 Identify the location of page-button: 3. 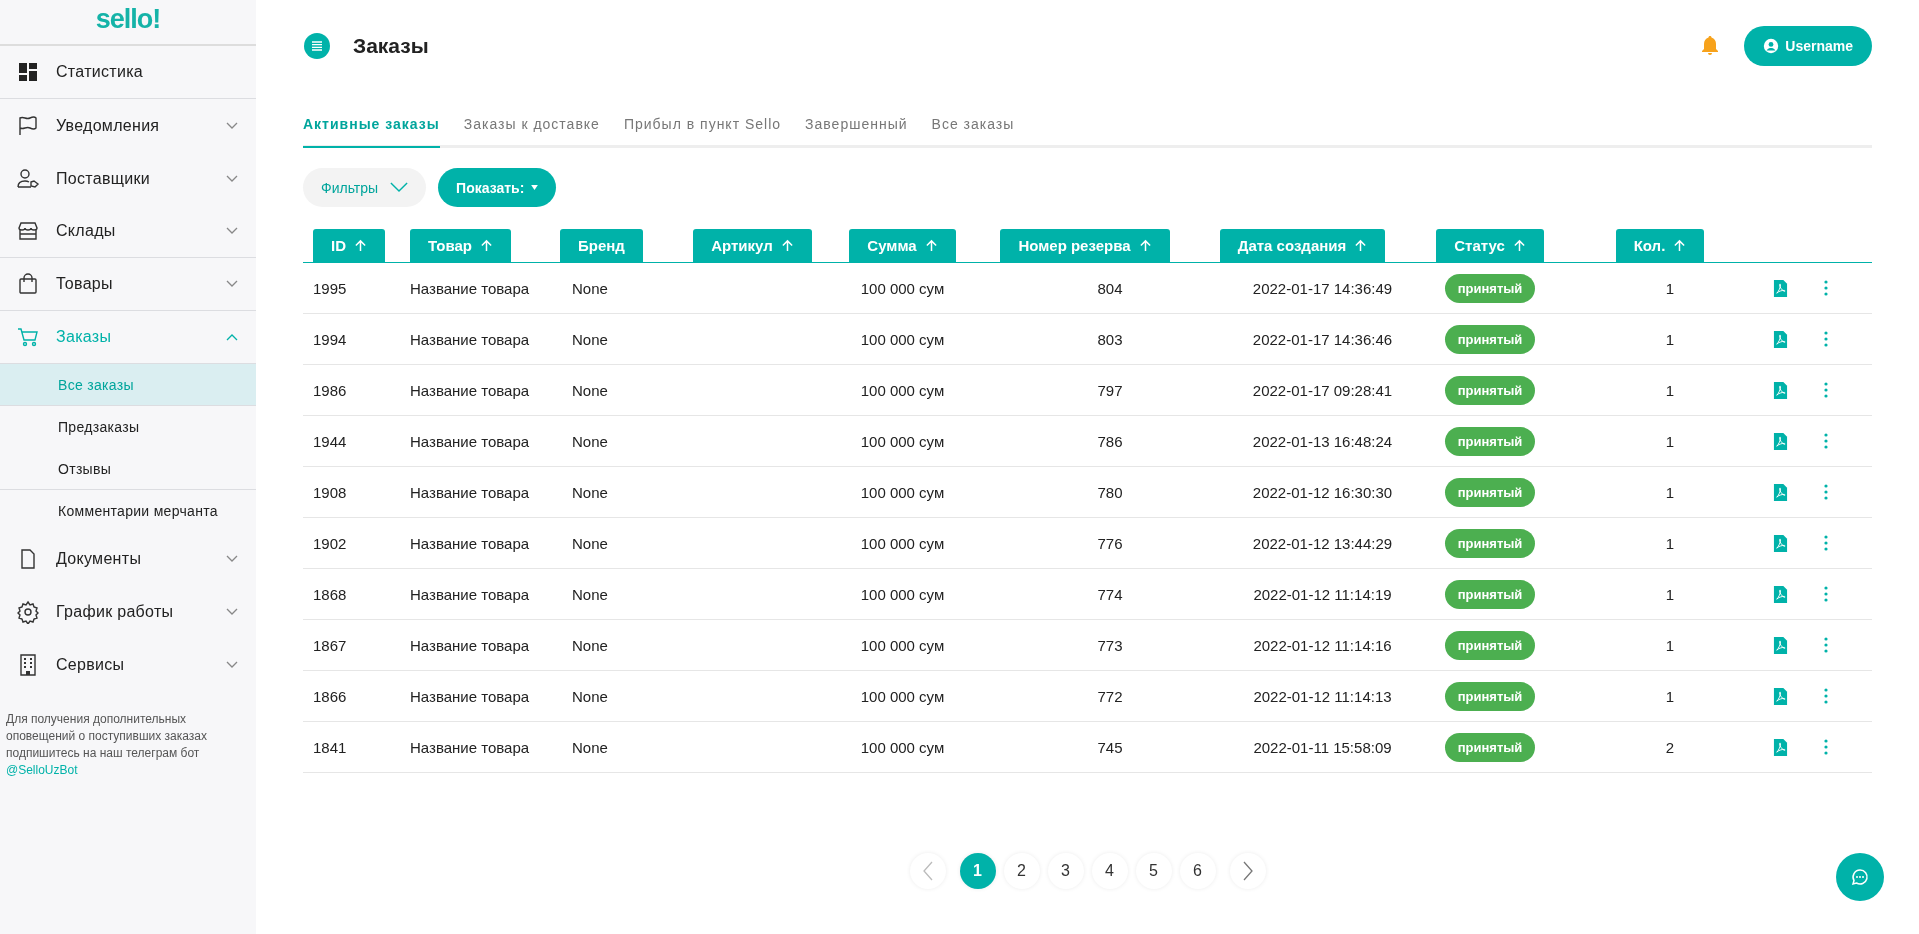
(1065, 871).